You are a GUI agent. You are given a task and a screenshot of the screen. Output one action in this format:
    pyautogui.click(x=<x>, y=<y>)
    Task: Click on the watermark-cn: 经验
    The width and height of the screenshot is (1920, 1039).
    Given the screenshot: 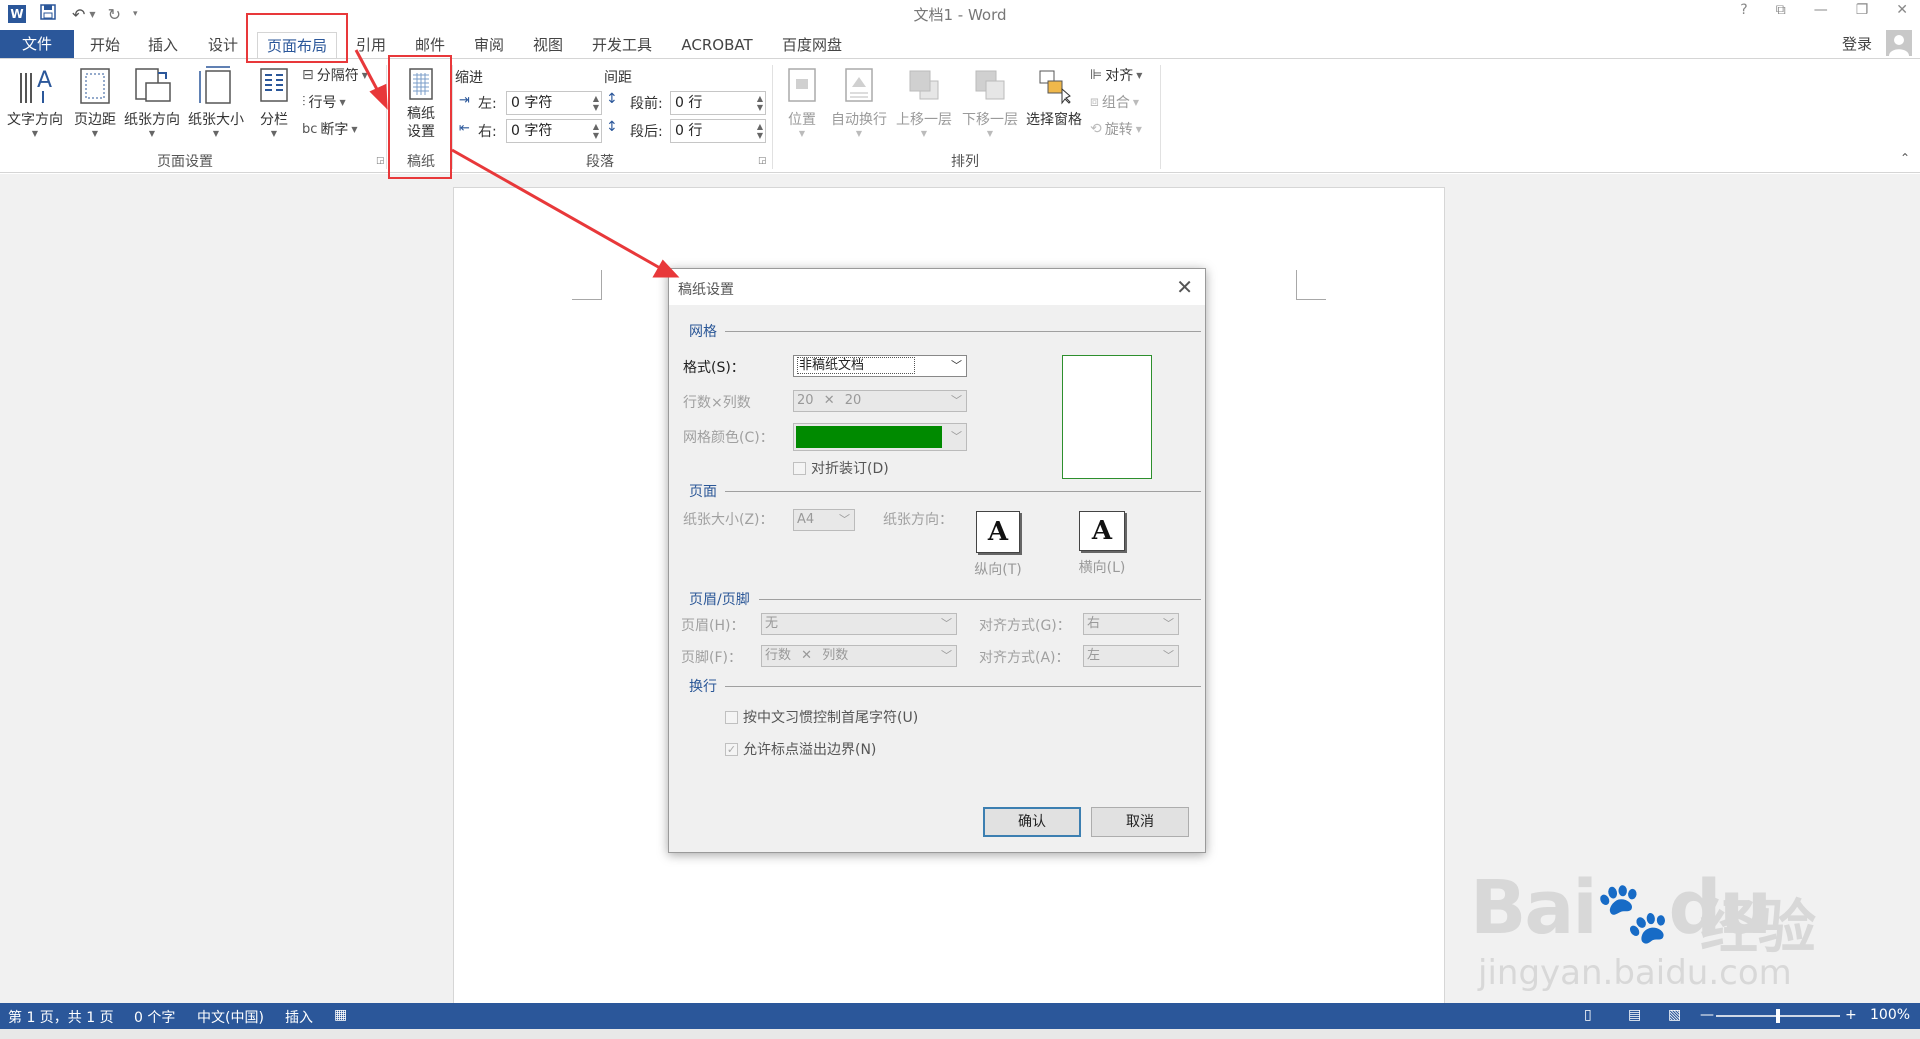 What is the action you would take?
    pyautogui.click(x=1758, y=927)
    